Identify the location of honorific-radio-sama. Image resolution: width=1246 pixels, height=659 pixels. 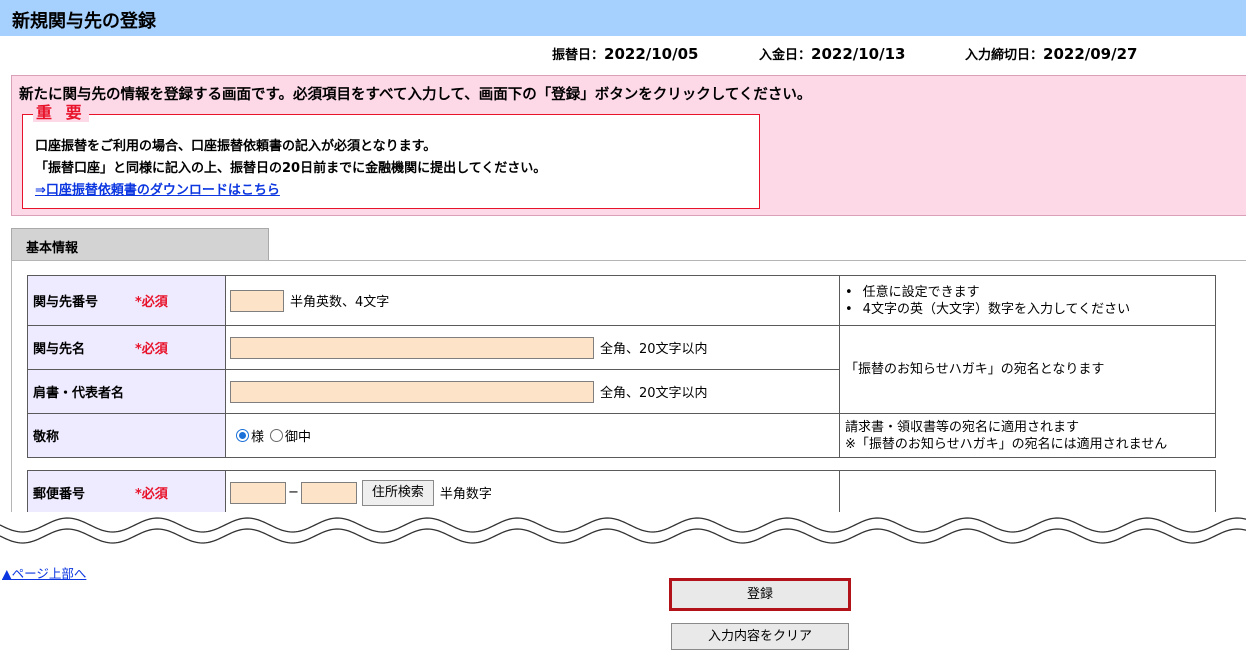
(242, 435).